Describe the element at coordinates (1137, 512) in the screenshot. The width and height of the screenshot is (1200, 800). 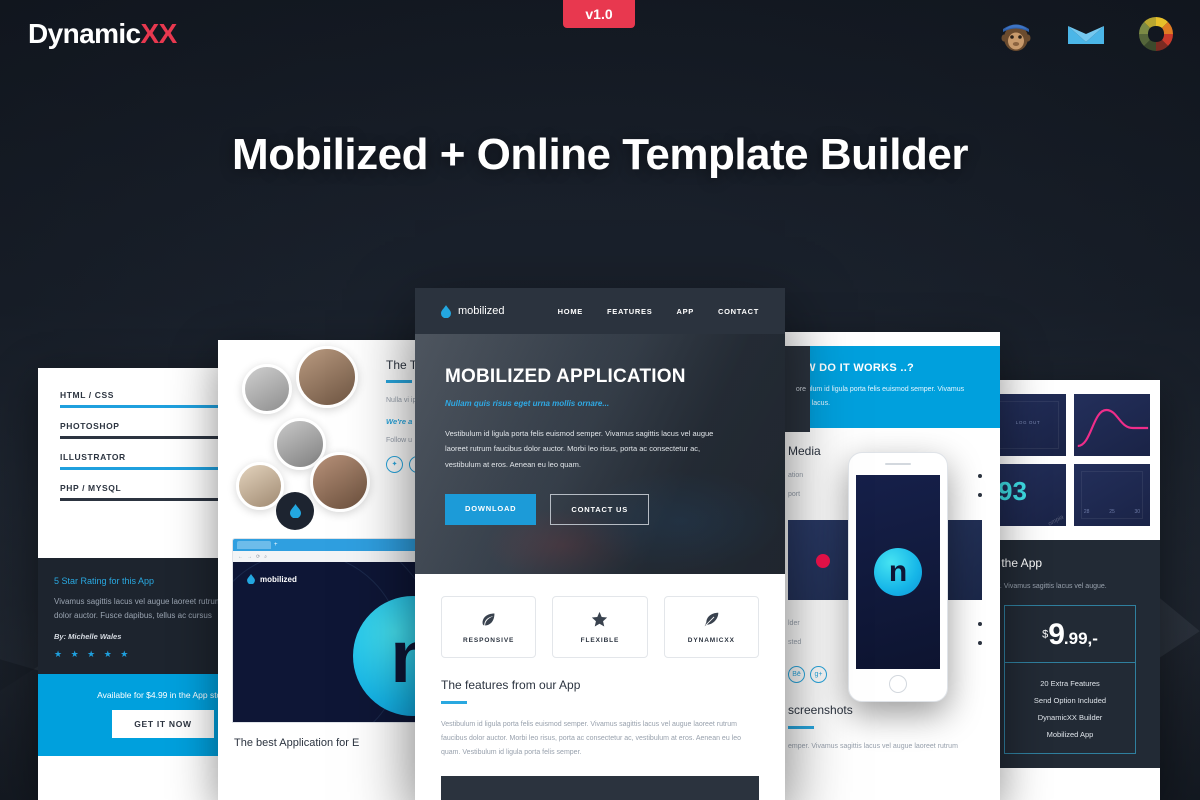
I see `number-value: 30` at that location.